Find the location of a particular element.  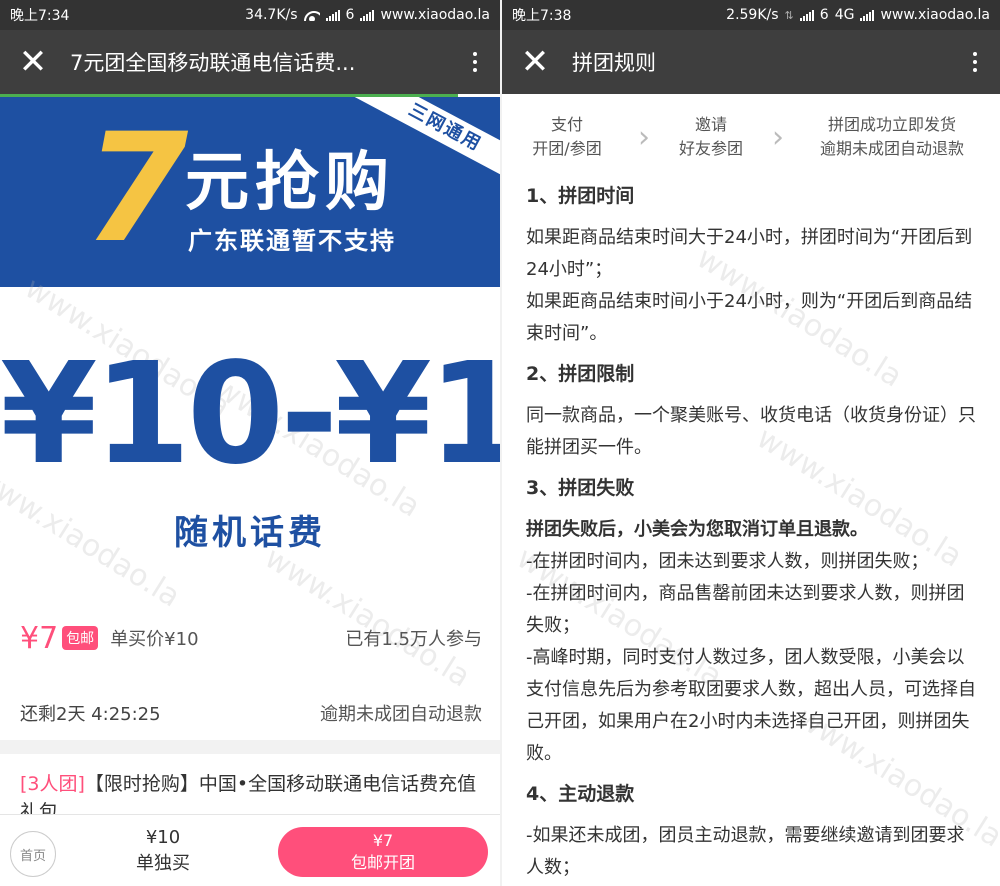

rule-text: -在拼团时间内，团未达到要求人数，则拼团失败； is located at coordinates (727, 561).